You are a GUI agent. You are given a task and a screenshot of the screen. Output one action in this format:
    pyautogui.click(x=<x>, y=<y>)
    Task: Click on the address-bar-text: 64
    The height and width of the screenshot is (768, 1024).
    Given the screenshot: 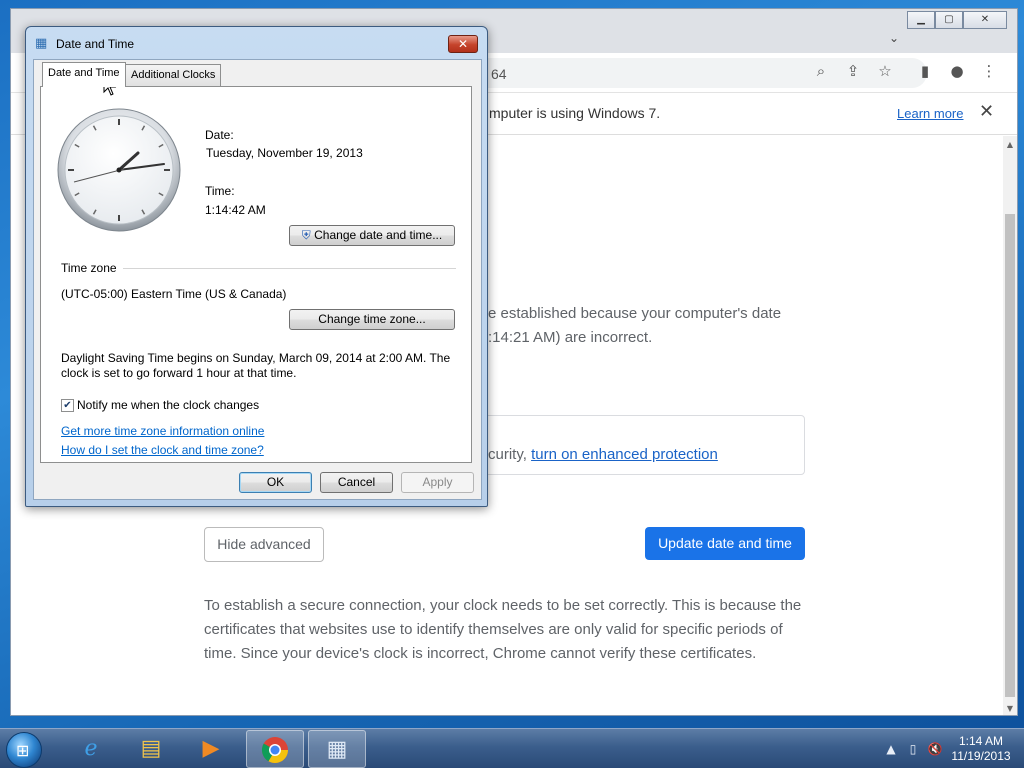 What is the action you would take?
    pyautogui.click(x=499, y=74)
    